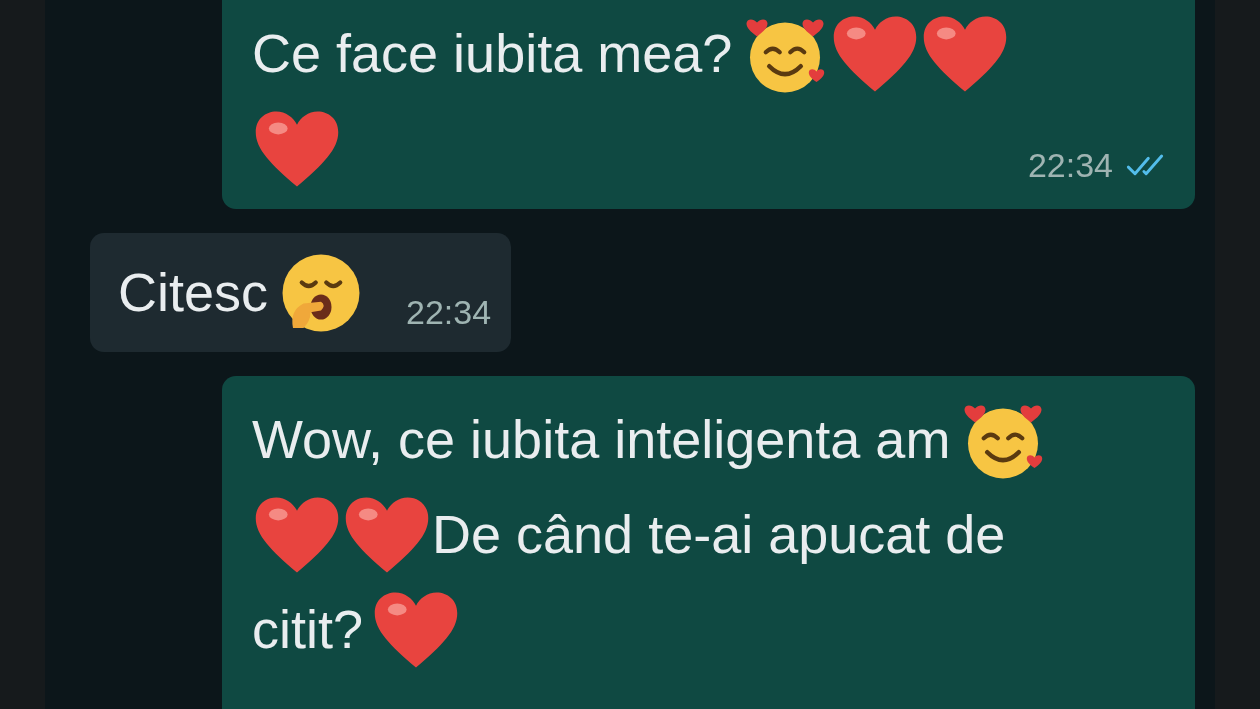 The height and width of the screenshot is (709, 1260). What do you see at coordinates (193, 293) in the screenshot?
I see `message-text: Citesc` at bounding box center [193, 293].